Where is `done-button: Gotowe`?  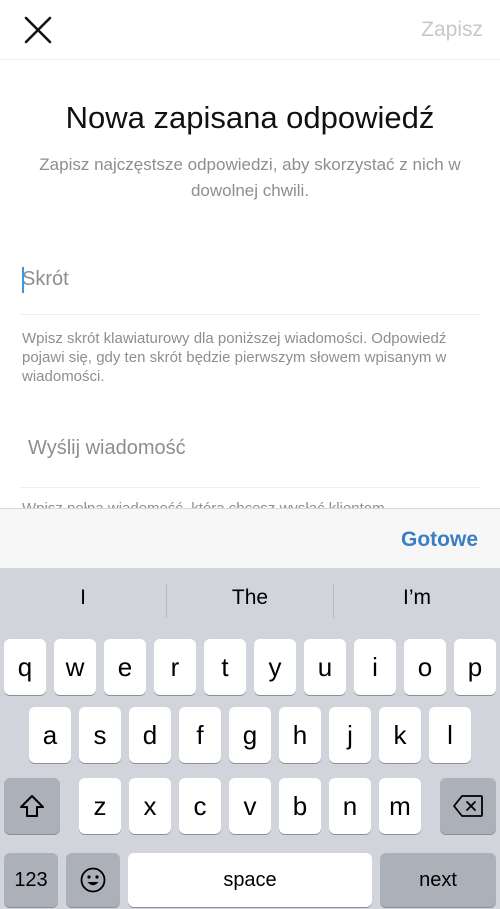
done-button: Gotowe is located at coordinates (439, 540).